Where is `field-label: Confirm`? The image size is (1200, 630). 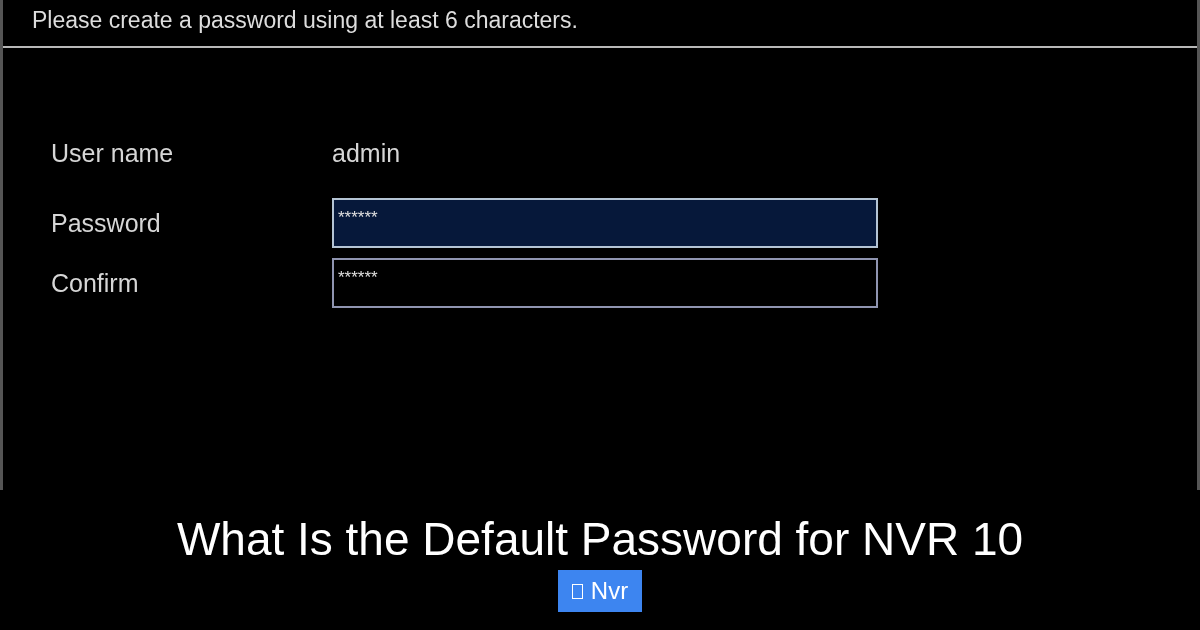 field-label: Confirm is located at coordinates (95, 283).